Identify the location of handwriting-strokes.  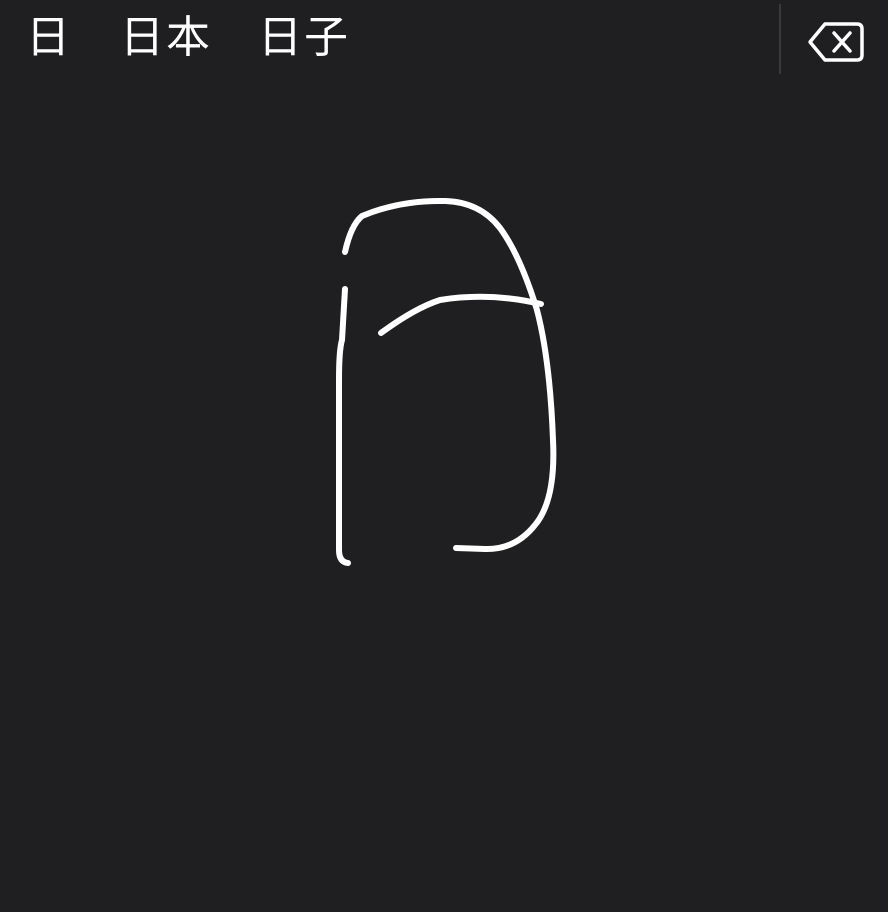
(446, 381).